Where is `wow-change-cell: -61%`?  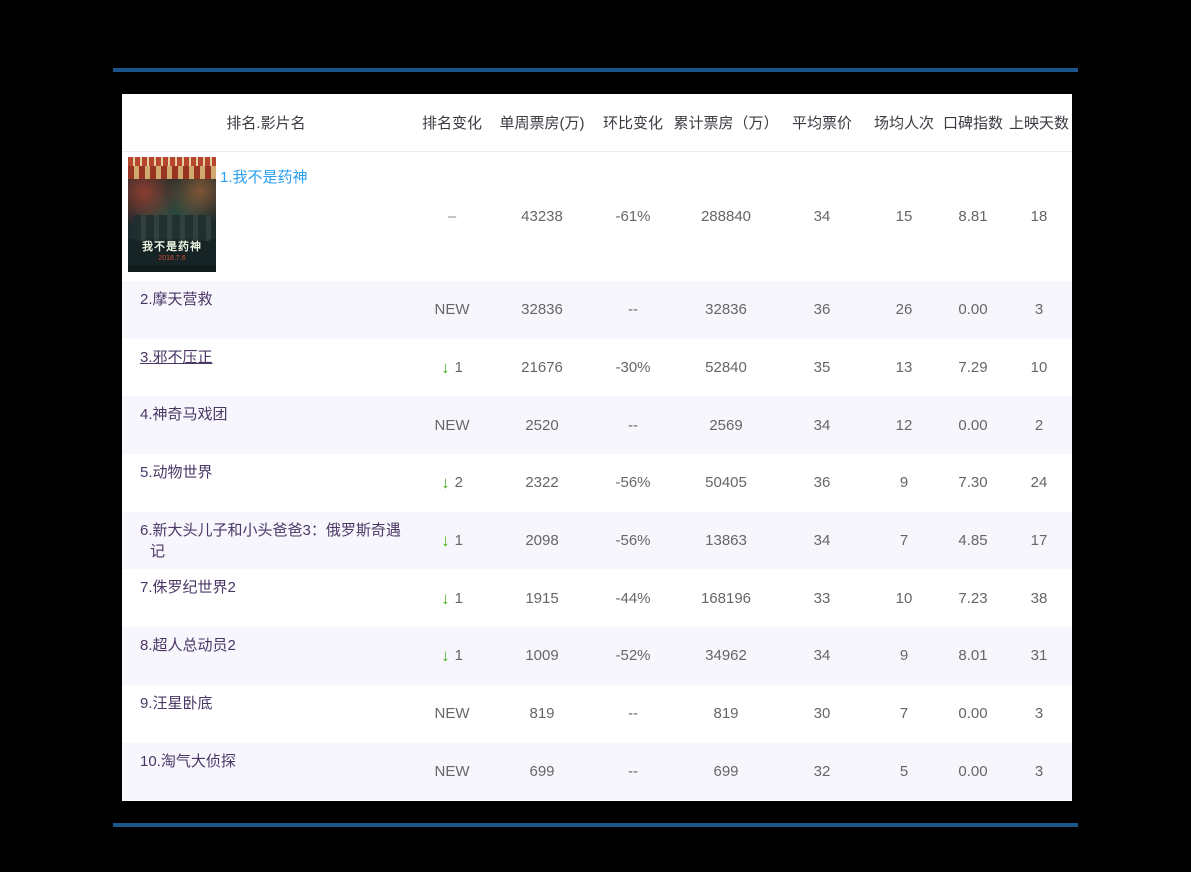 wow-change-cell: -61% is located at coordinates (633, 216).